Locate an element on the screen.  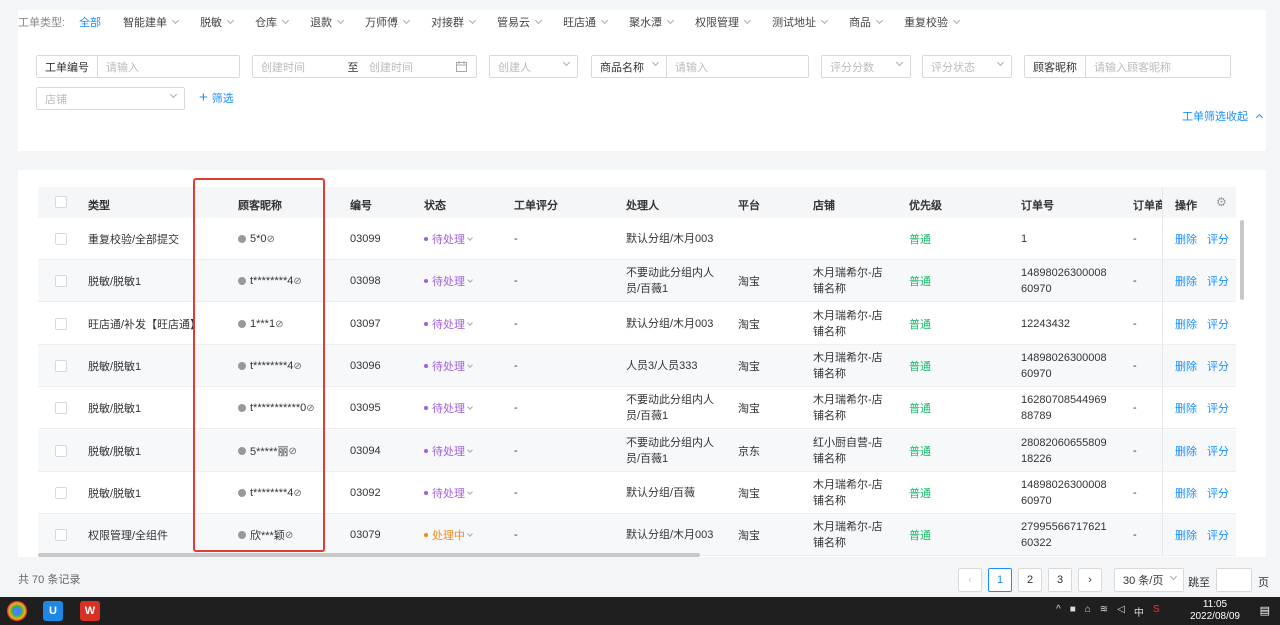
status-dropdown: 处理中 is located at coordinates (448, 535).